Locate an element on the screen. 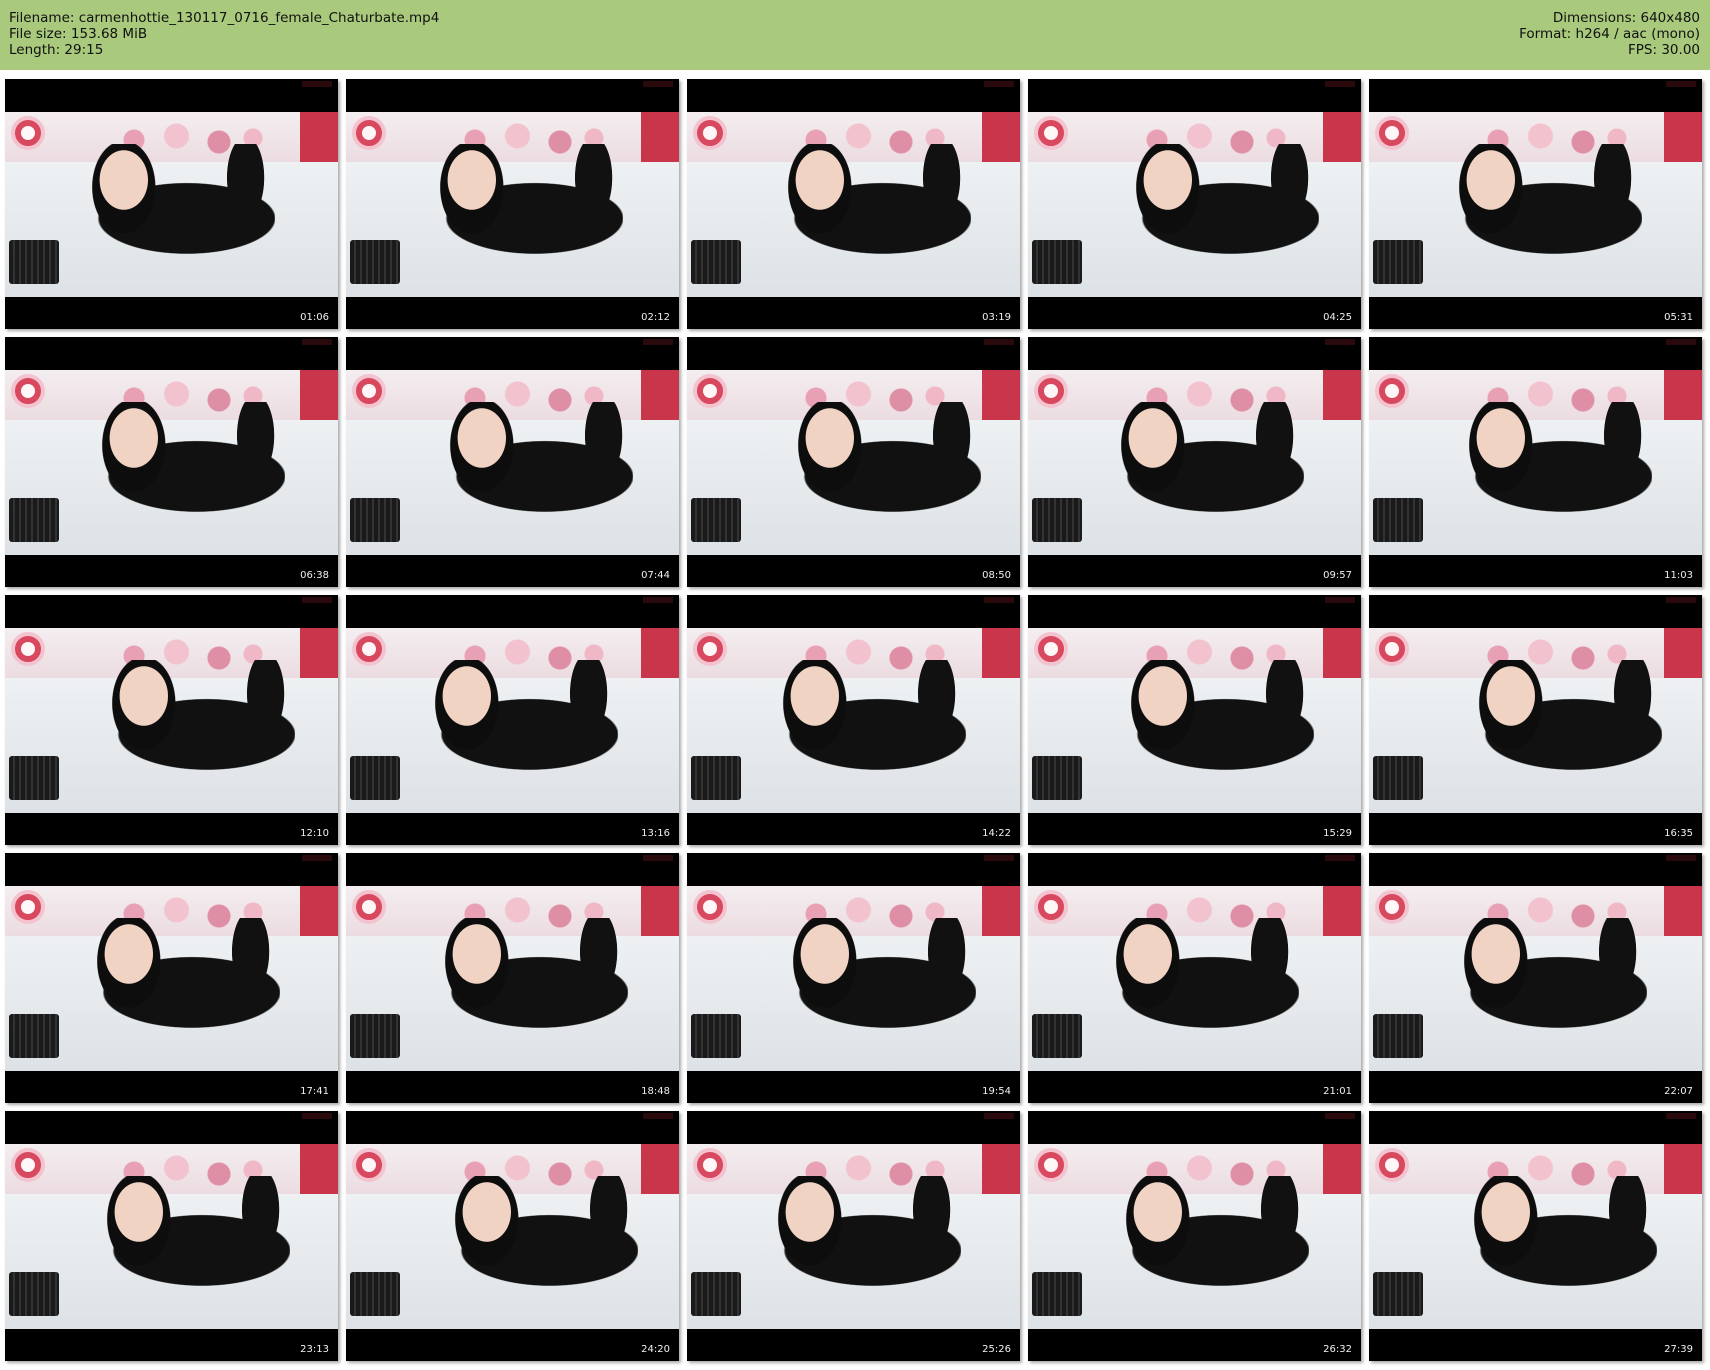  timestamp-label: 09:57 is located at coordinates (1337, 575).